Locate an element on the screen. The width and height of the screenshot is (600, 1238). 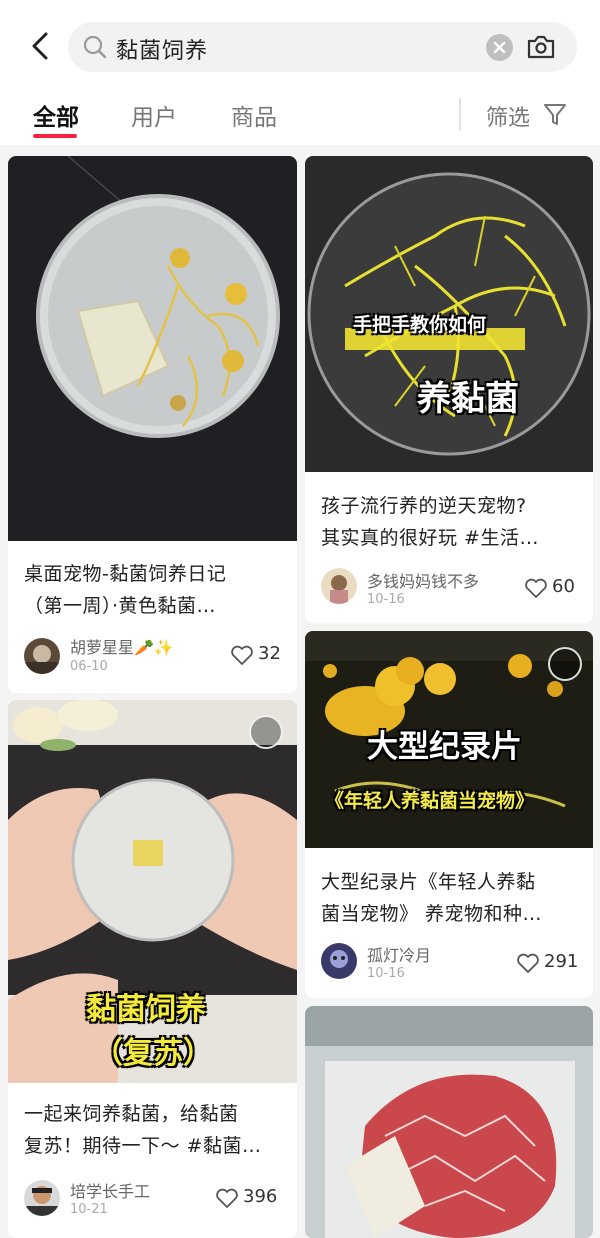
clear-search-button is located at coordinates (499, 47).